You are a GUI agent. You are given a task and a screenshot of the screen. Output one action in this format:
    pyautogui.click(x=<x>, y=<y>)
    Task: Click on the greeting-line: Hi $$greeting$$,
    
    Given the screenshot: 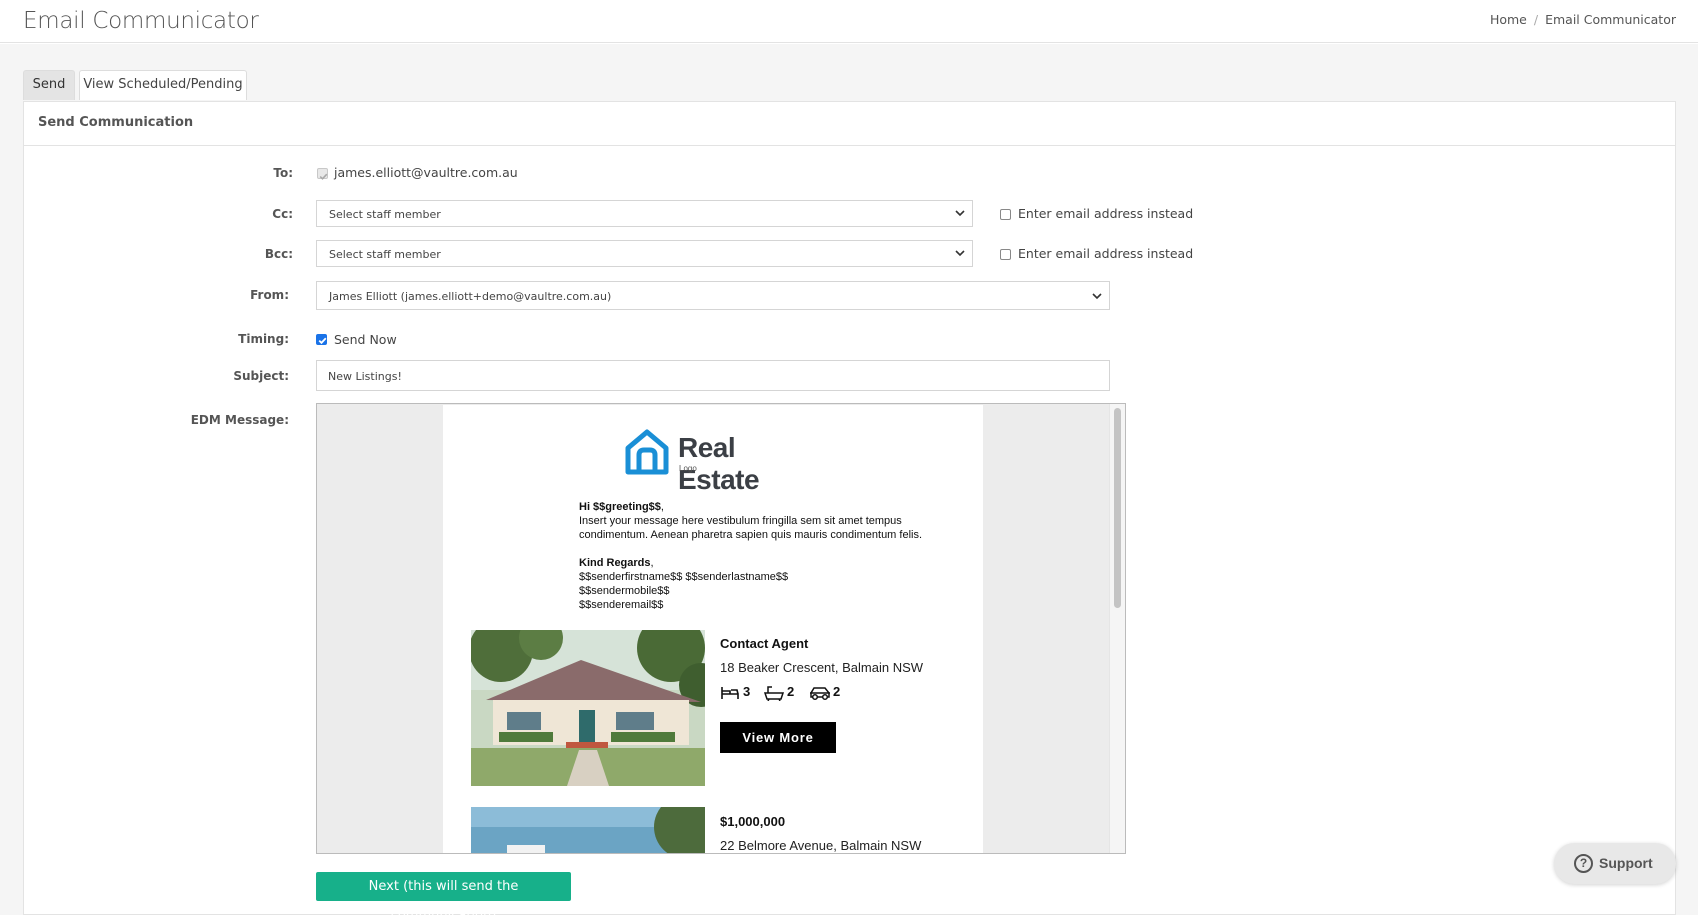 What is the action you would take?
    pyautogui.click(x=621, y=507)
    